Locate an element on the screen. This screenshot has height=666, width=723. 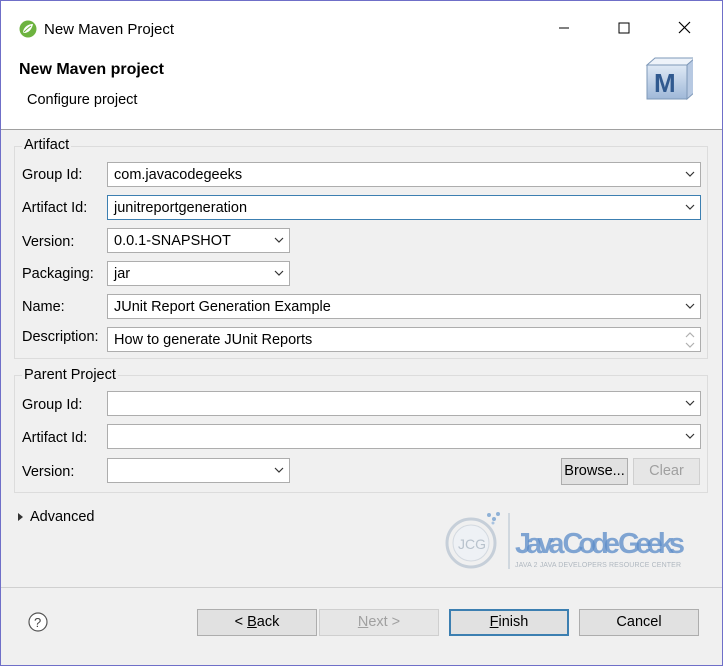
name-combo: JUnit Report Generation Example is located at coordinates (404, 306).